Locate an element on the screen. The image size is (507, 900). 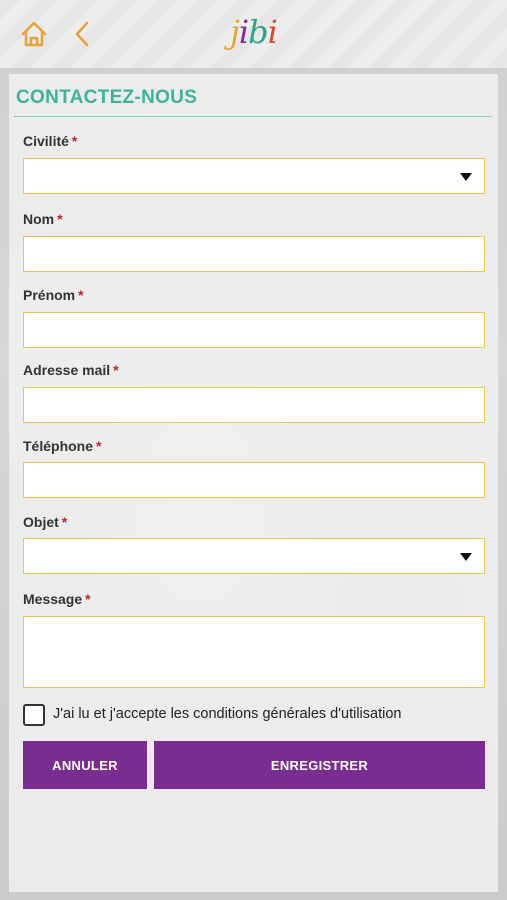
nom-label: Nom * is located at coordinates (43, 219).